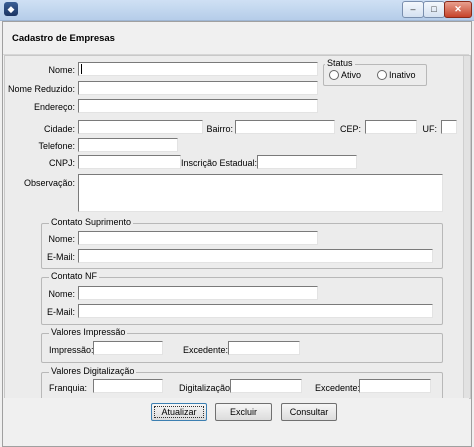 Image resolution: width=474 pixels, height=447 pixels. What do you see at coordinates (198, 88) in the screenshot?
I see `nome-reduzido-input` at bounding box center [198, 88].